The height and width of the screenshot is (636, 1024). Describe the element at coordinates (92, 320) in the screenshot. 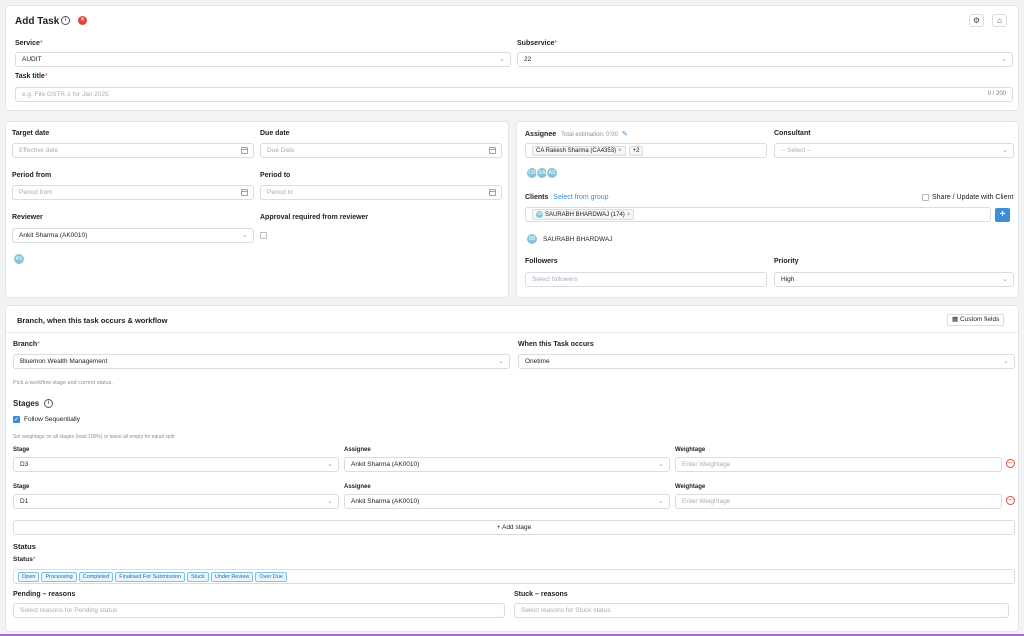

I see `section-title: Branch, when this task occurs & workflow` at that location.